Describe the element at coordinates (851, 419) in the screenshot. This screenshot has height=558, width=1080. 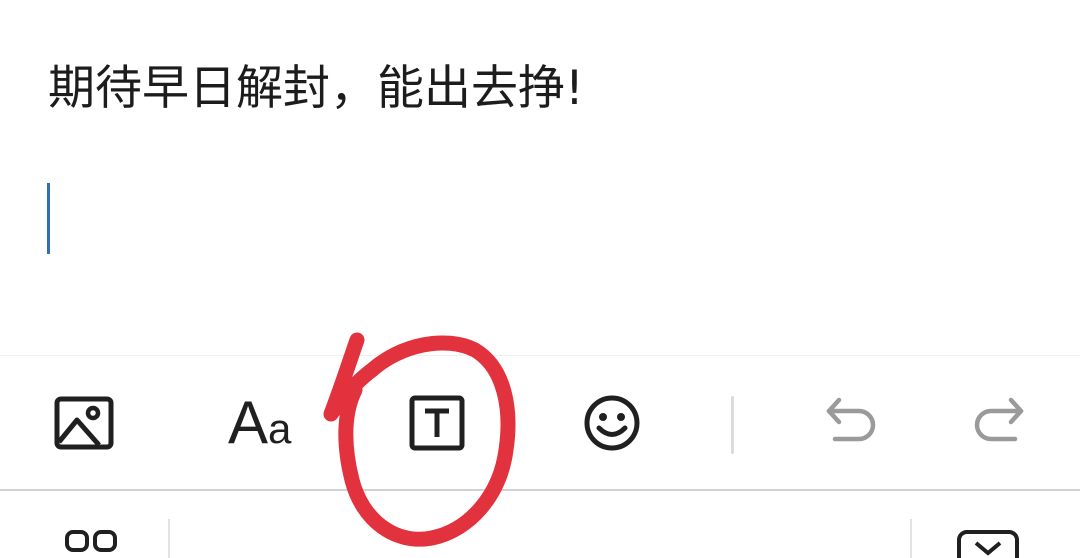
I see `undo-icon` at that location.